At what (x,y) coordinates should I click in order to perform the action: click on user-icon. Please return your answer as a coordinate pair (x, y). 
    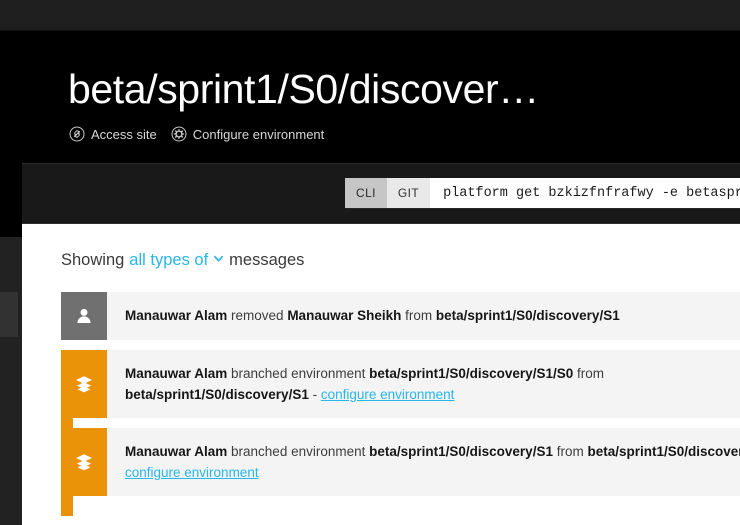
    Looking at the image, I should click on (84, 315).